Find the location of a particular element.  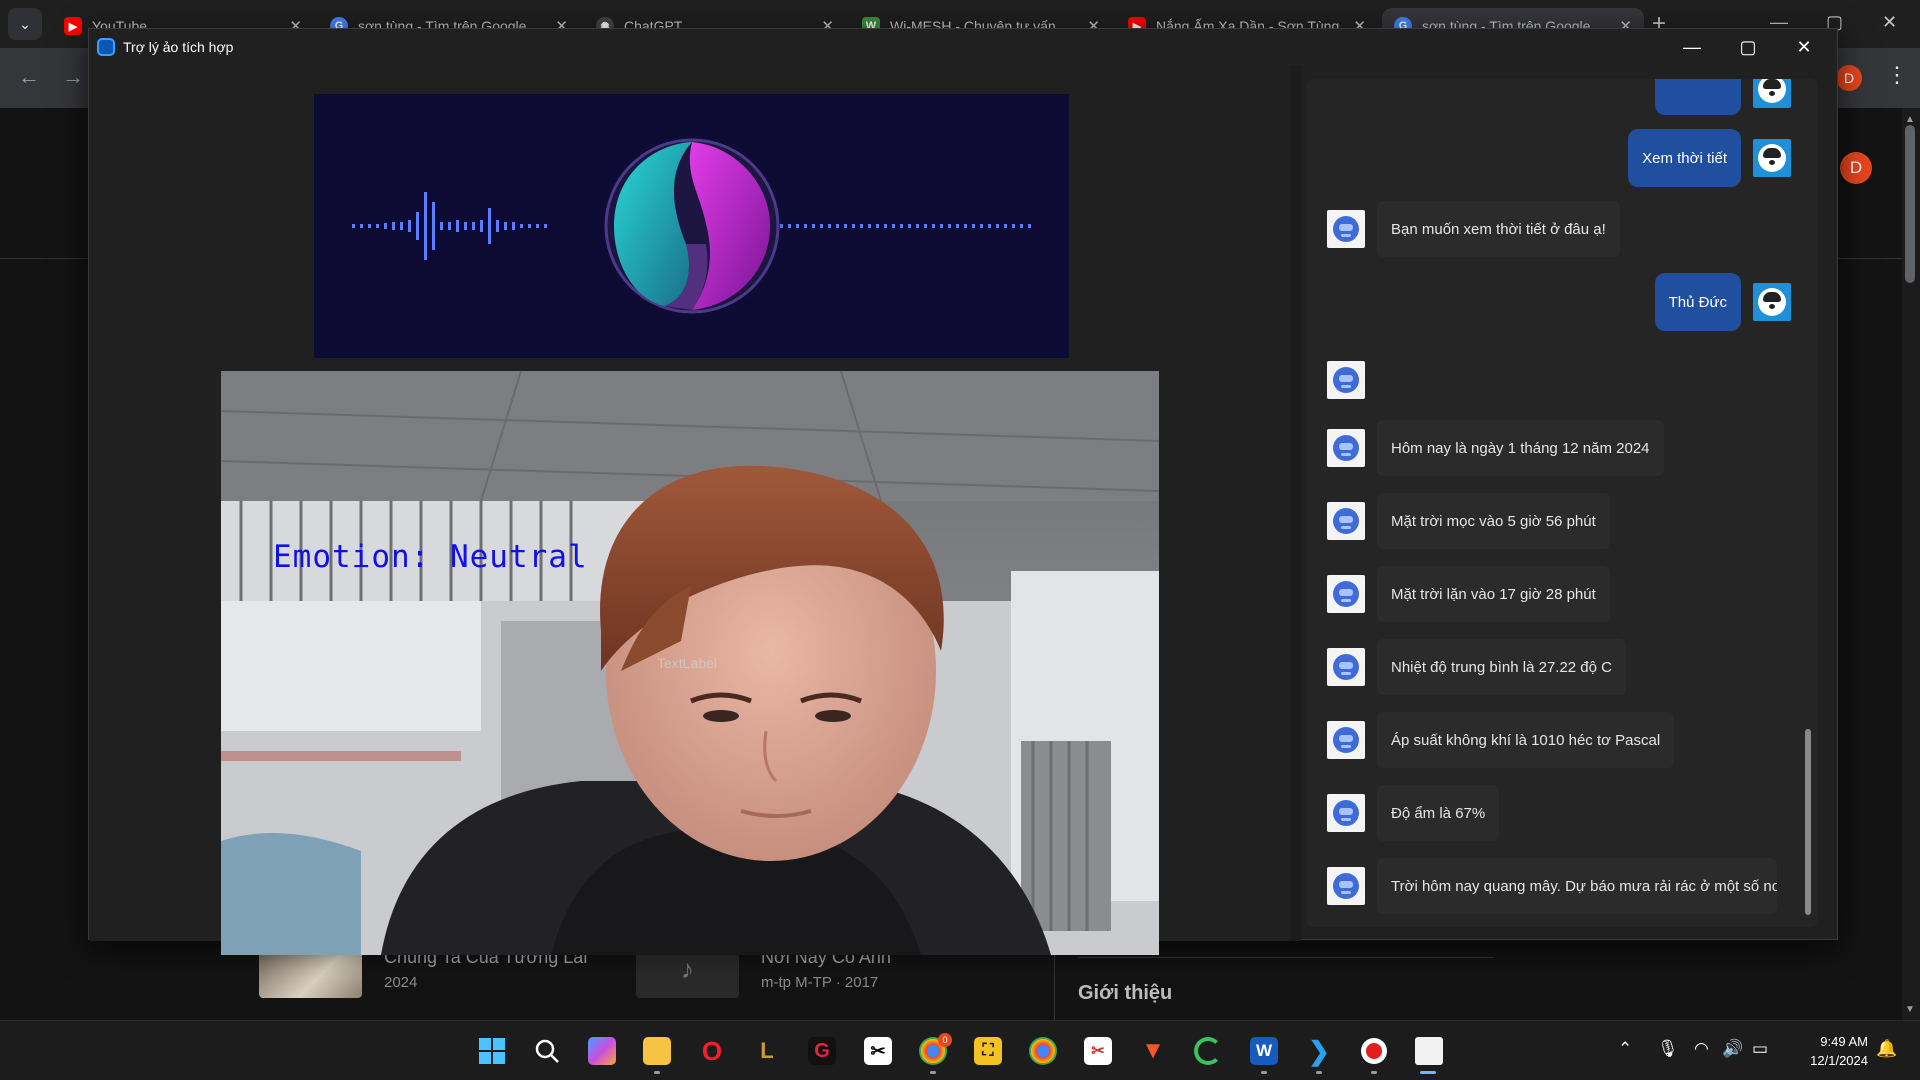

voice-visualizer is located at coordinates (691, 226).